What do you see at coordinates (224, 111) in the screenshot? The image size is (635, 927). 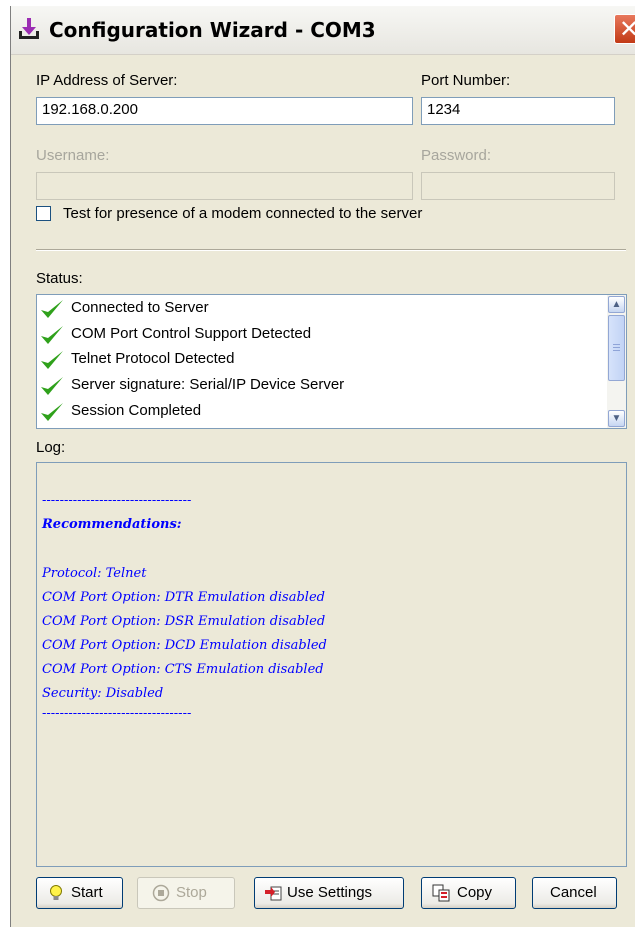 I see `ip-address-field: 192.168.0.200` at bounding box center [224, 111].